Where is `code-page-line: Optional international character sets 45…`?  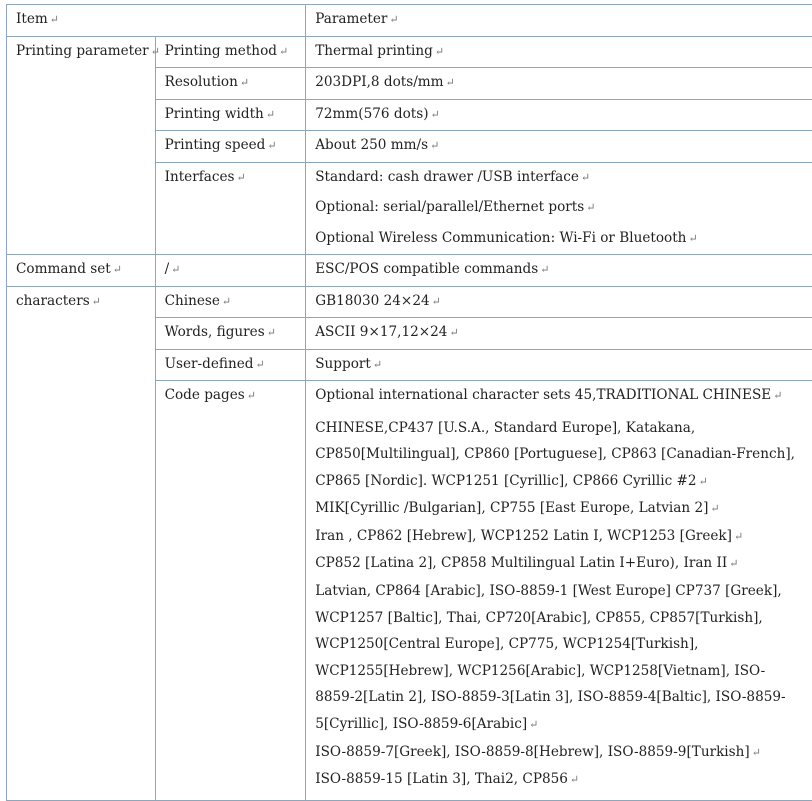
code-page-line: Optional international character sets 45… is located at coordinates (561, 396).